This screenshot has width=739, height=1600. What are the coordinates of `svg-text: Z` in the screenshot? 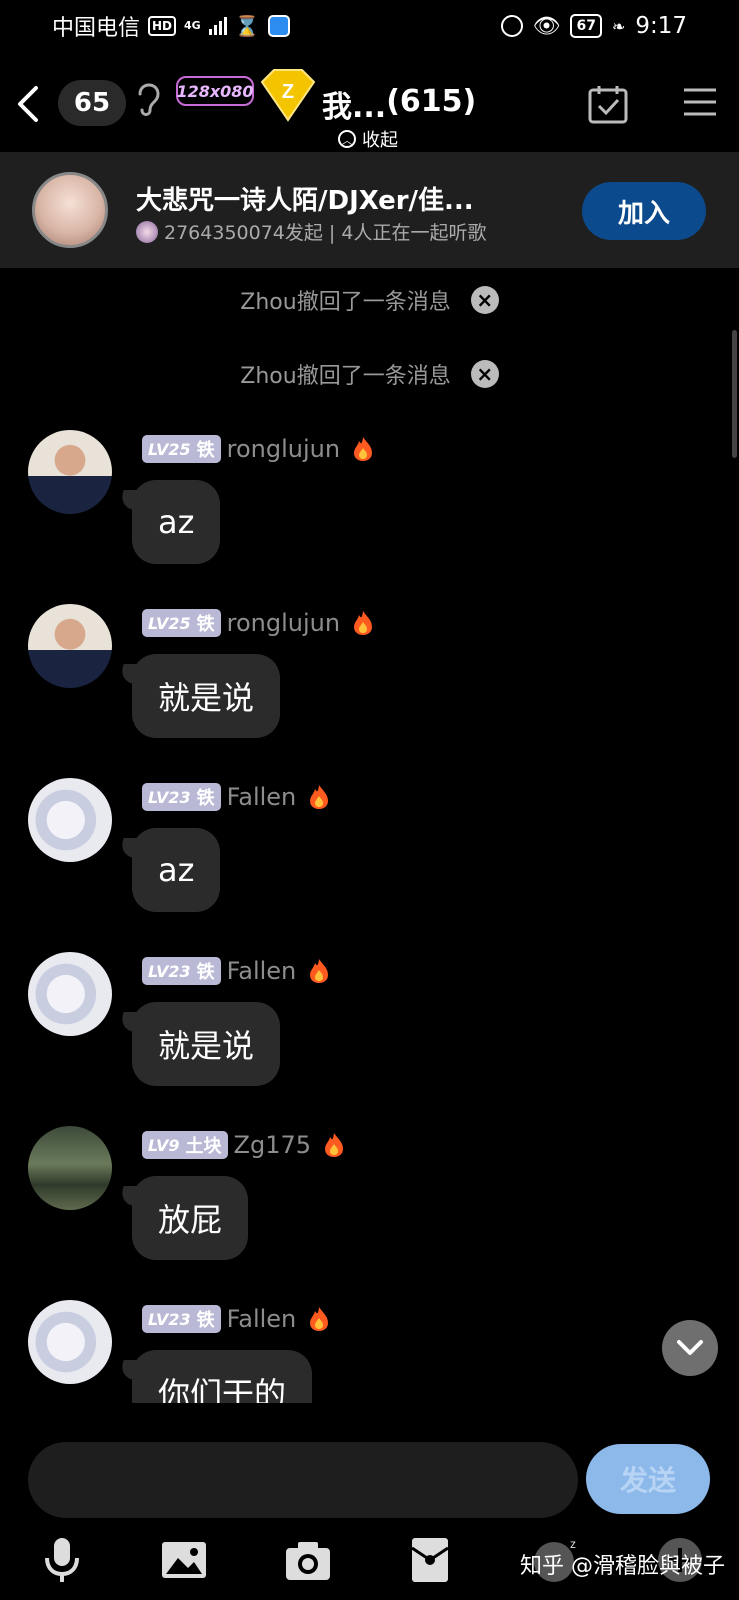 It's located at (288, 92).